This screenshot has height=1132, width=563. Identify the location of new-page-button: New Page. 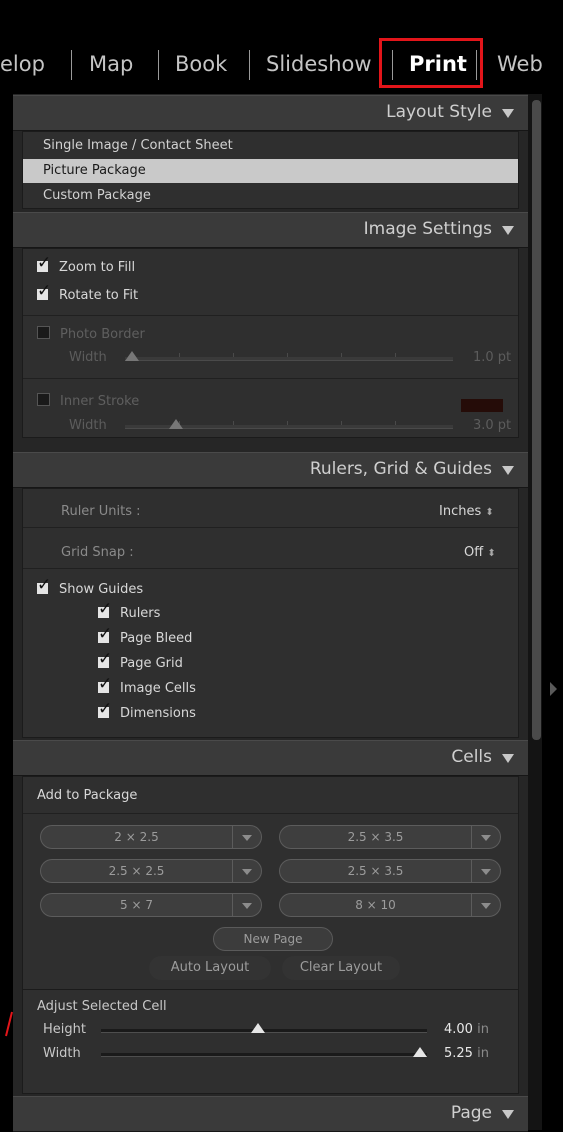
(273, 939).